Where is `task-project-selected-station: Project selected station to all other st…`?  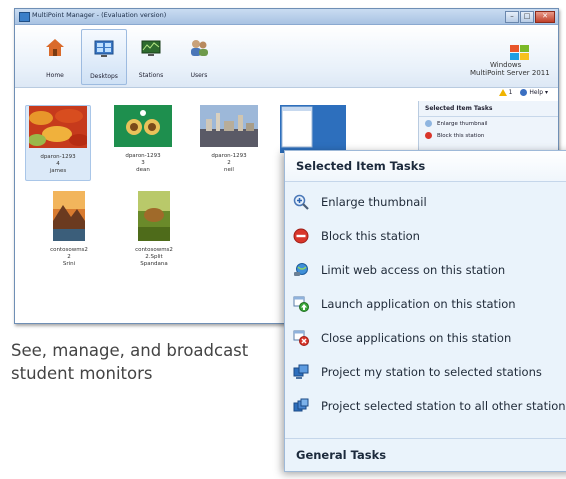
task-project-selected-station: Project selected station to all other st… is located at coordinates (425, 406).